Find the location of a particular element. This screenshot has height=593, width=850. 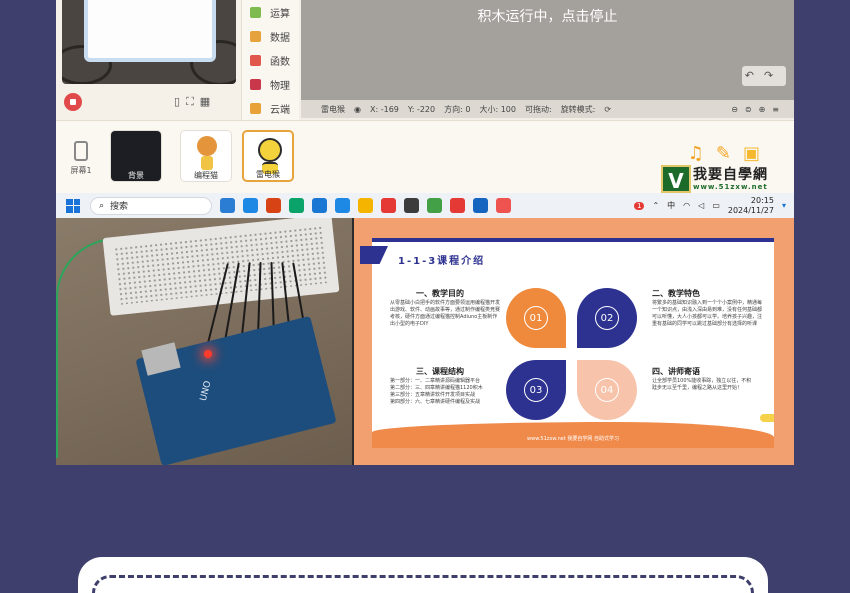

block-categories: 运算数据函数物理云端 is located at coordinates (270, 60).